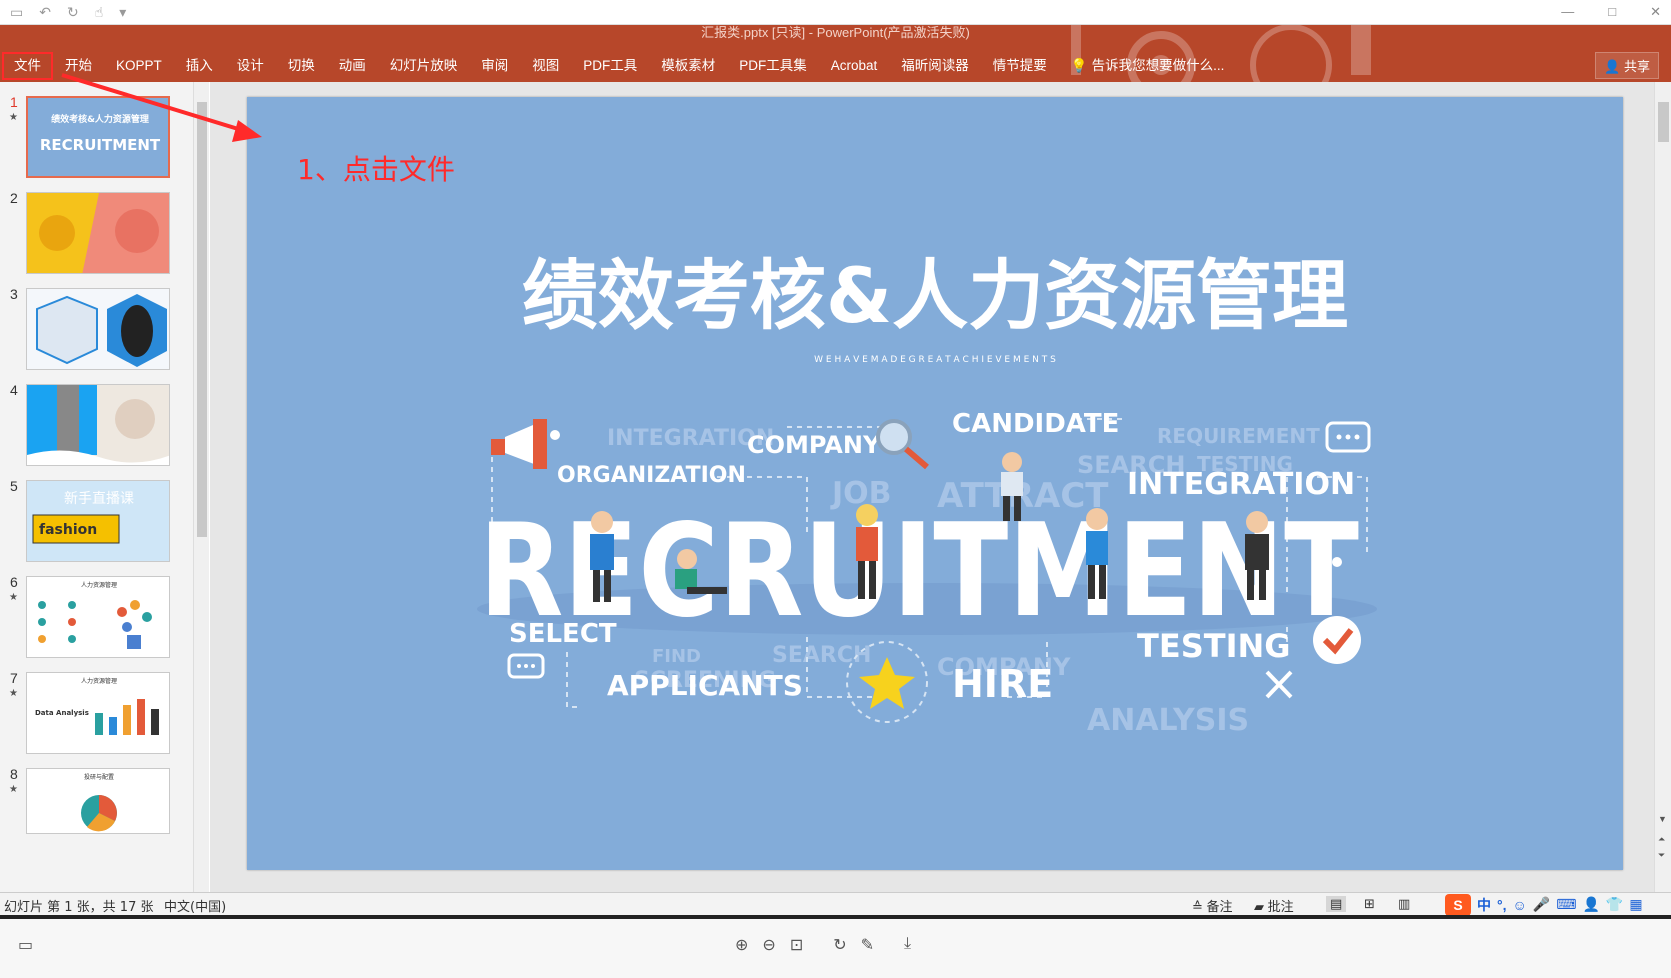  I want to click on thumbnail-toggle-icon: ▭, so click(25, 945).